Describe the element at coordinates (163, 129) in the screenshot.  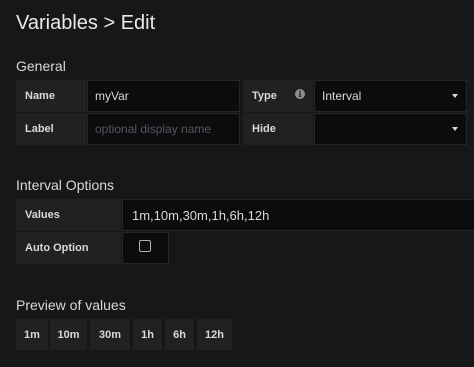
I see `label-input: optional display name` at that location.